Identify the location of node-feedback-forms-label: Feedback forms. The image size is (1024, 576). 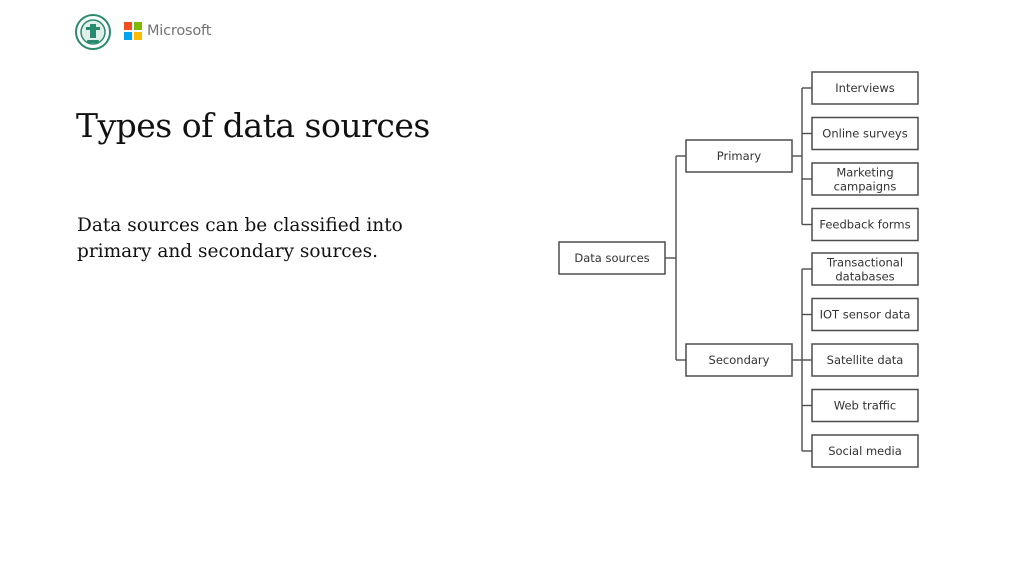
(864, 225).